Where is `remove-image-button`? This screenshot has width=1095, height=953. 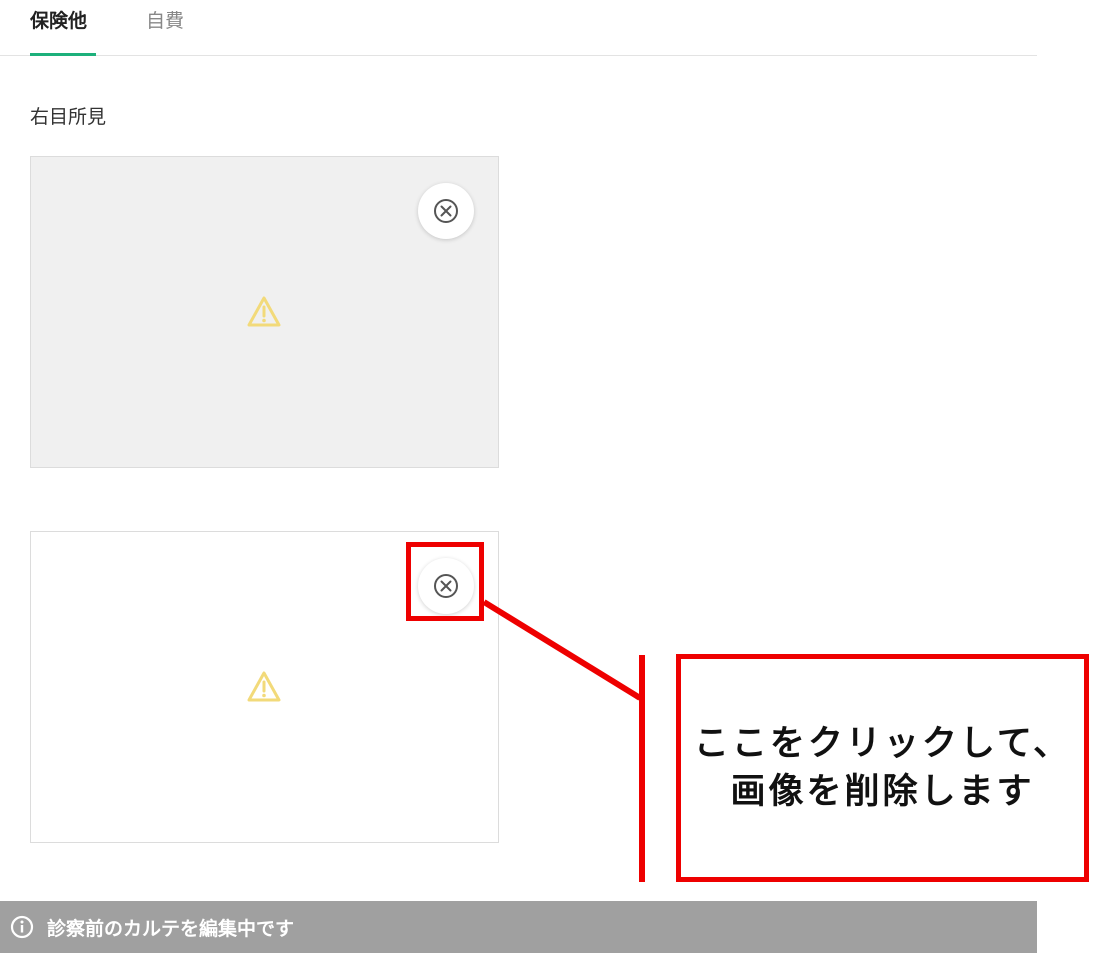
remove-image-button is located at coordinates (446, 211).